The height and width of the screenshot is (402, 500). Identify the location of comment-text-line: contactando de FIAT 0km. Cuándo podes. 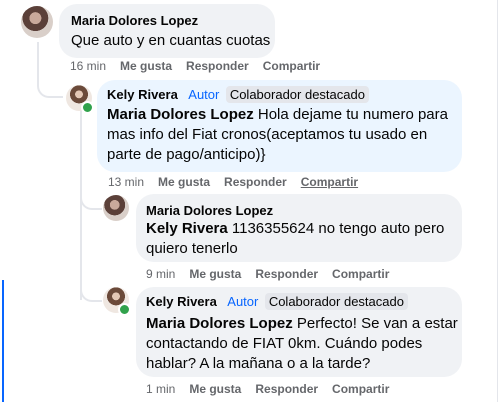
(284, 343).